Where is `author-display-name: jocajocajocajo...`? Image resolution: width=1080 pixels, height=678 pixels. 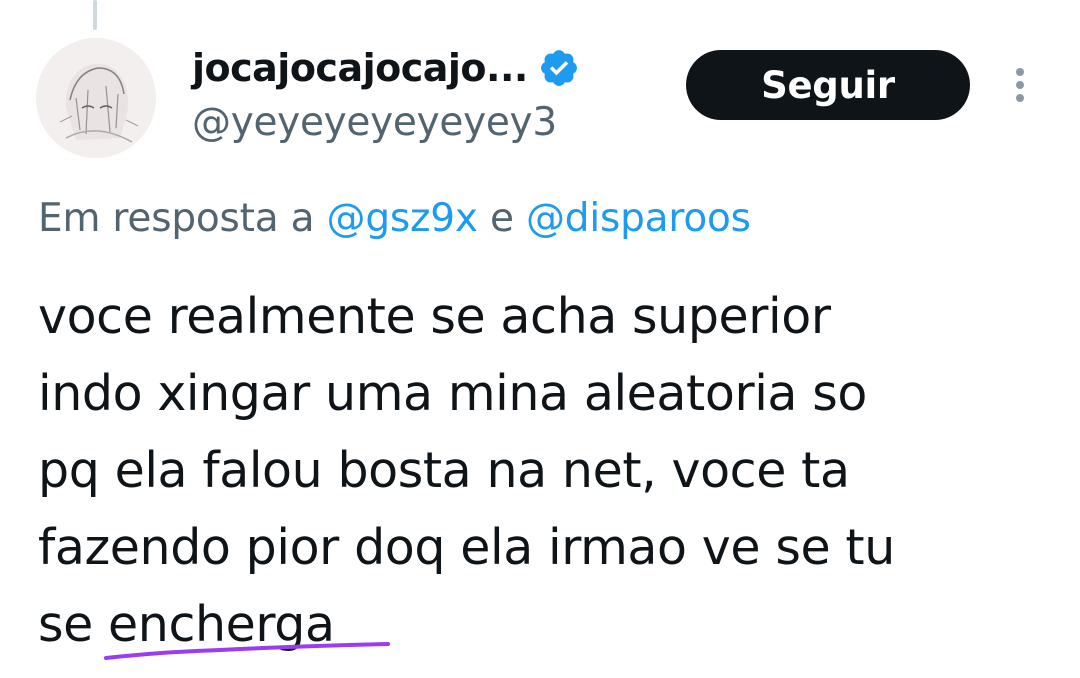
author-display-name: jocajocajocajo... is located at coordinates (360, 68).